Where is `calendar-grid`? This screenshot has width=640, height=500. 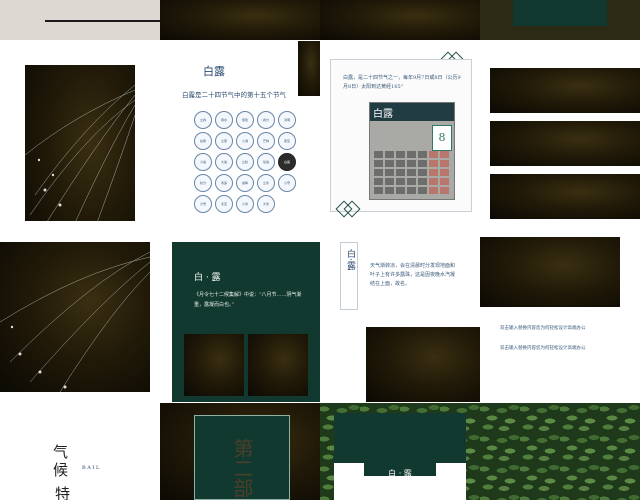
calendar-grid is located at coordinates (412, 173).